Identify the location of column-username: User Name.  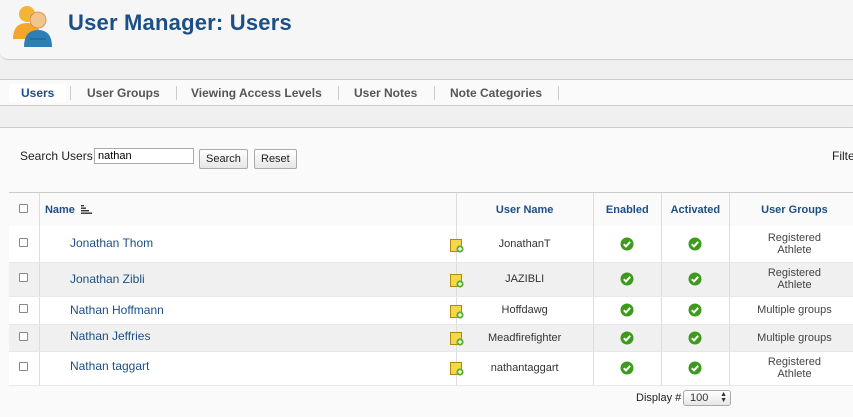
(525, 209).